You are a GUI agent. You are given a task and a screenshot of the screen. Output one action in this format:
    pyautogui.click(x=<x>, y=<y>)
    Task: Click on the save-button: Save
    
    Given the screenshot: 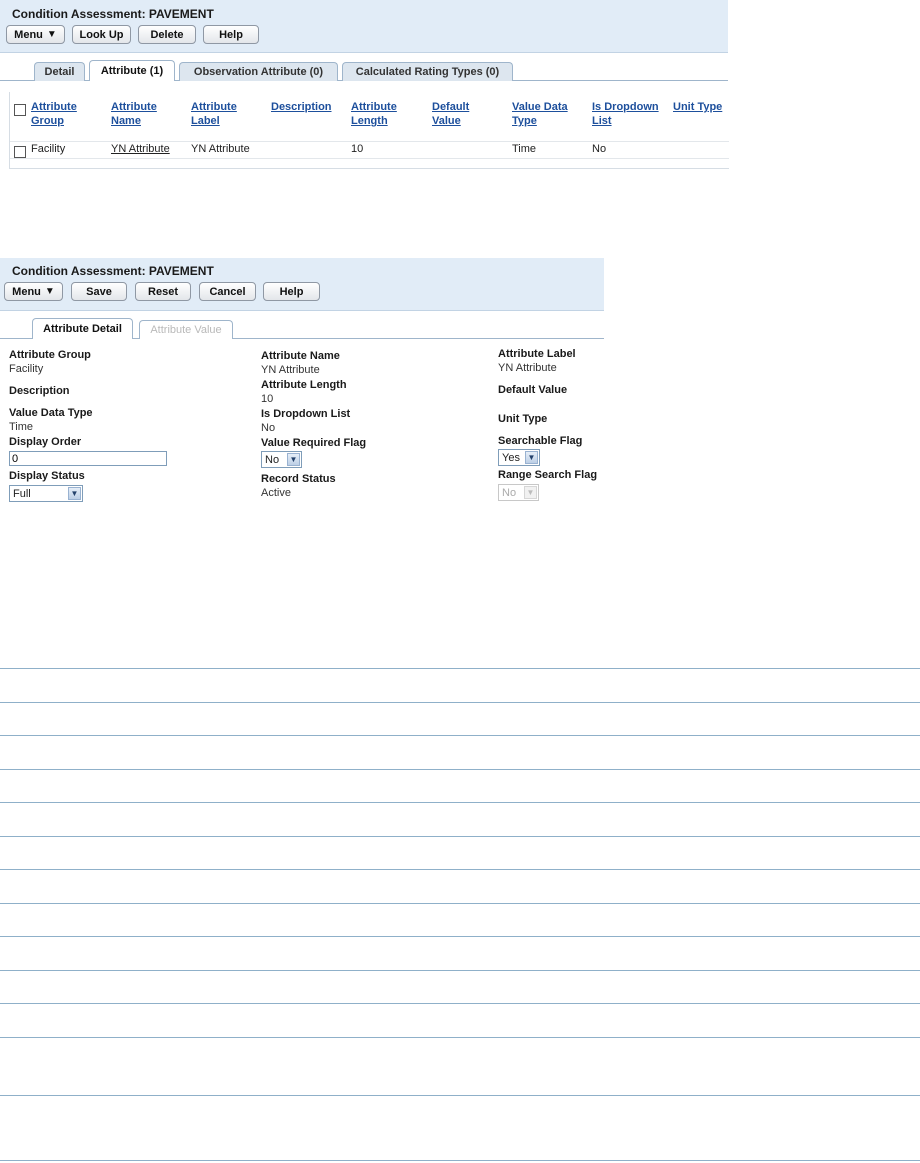 What is the action you would take?
    pyautogui.click(x=99, y=291)
    